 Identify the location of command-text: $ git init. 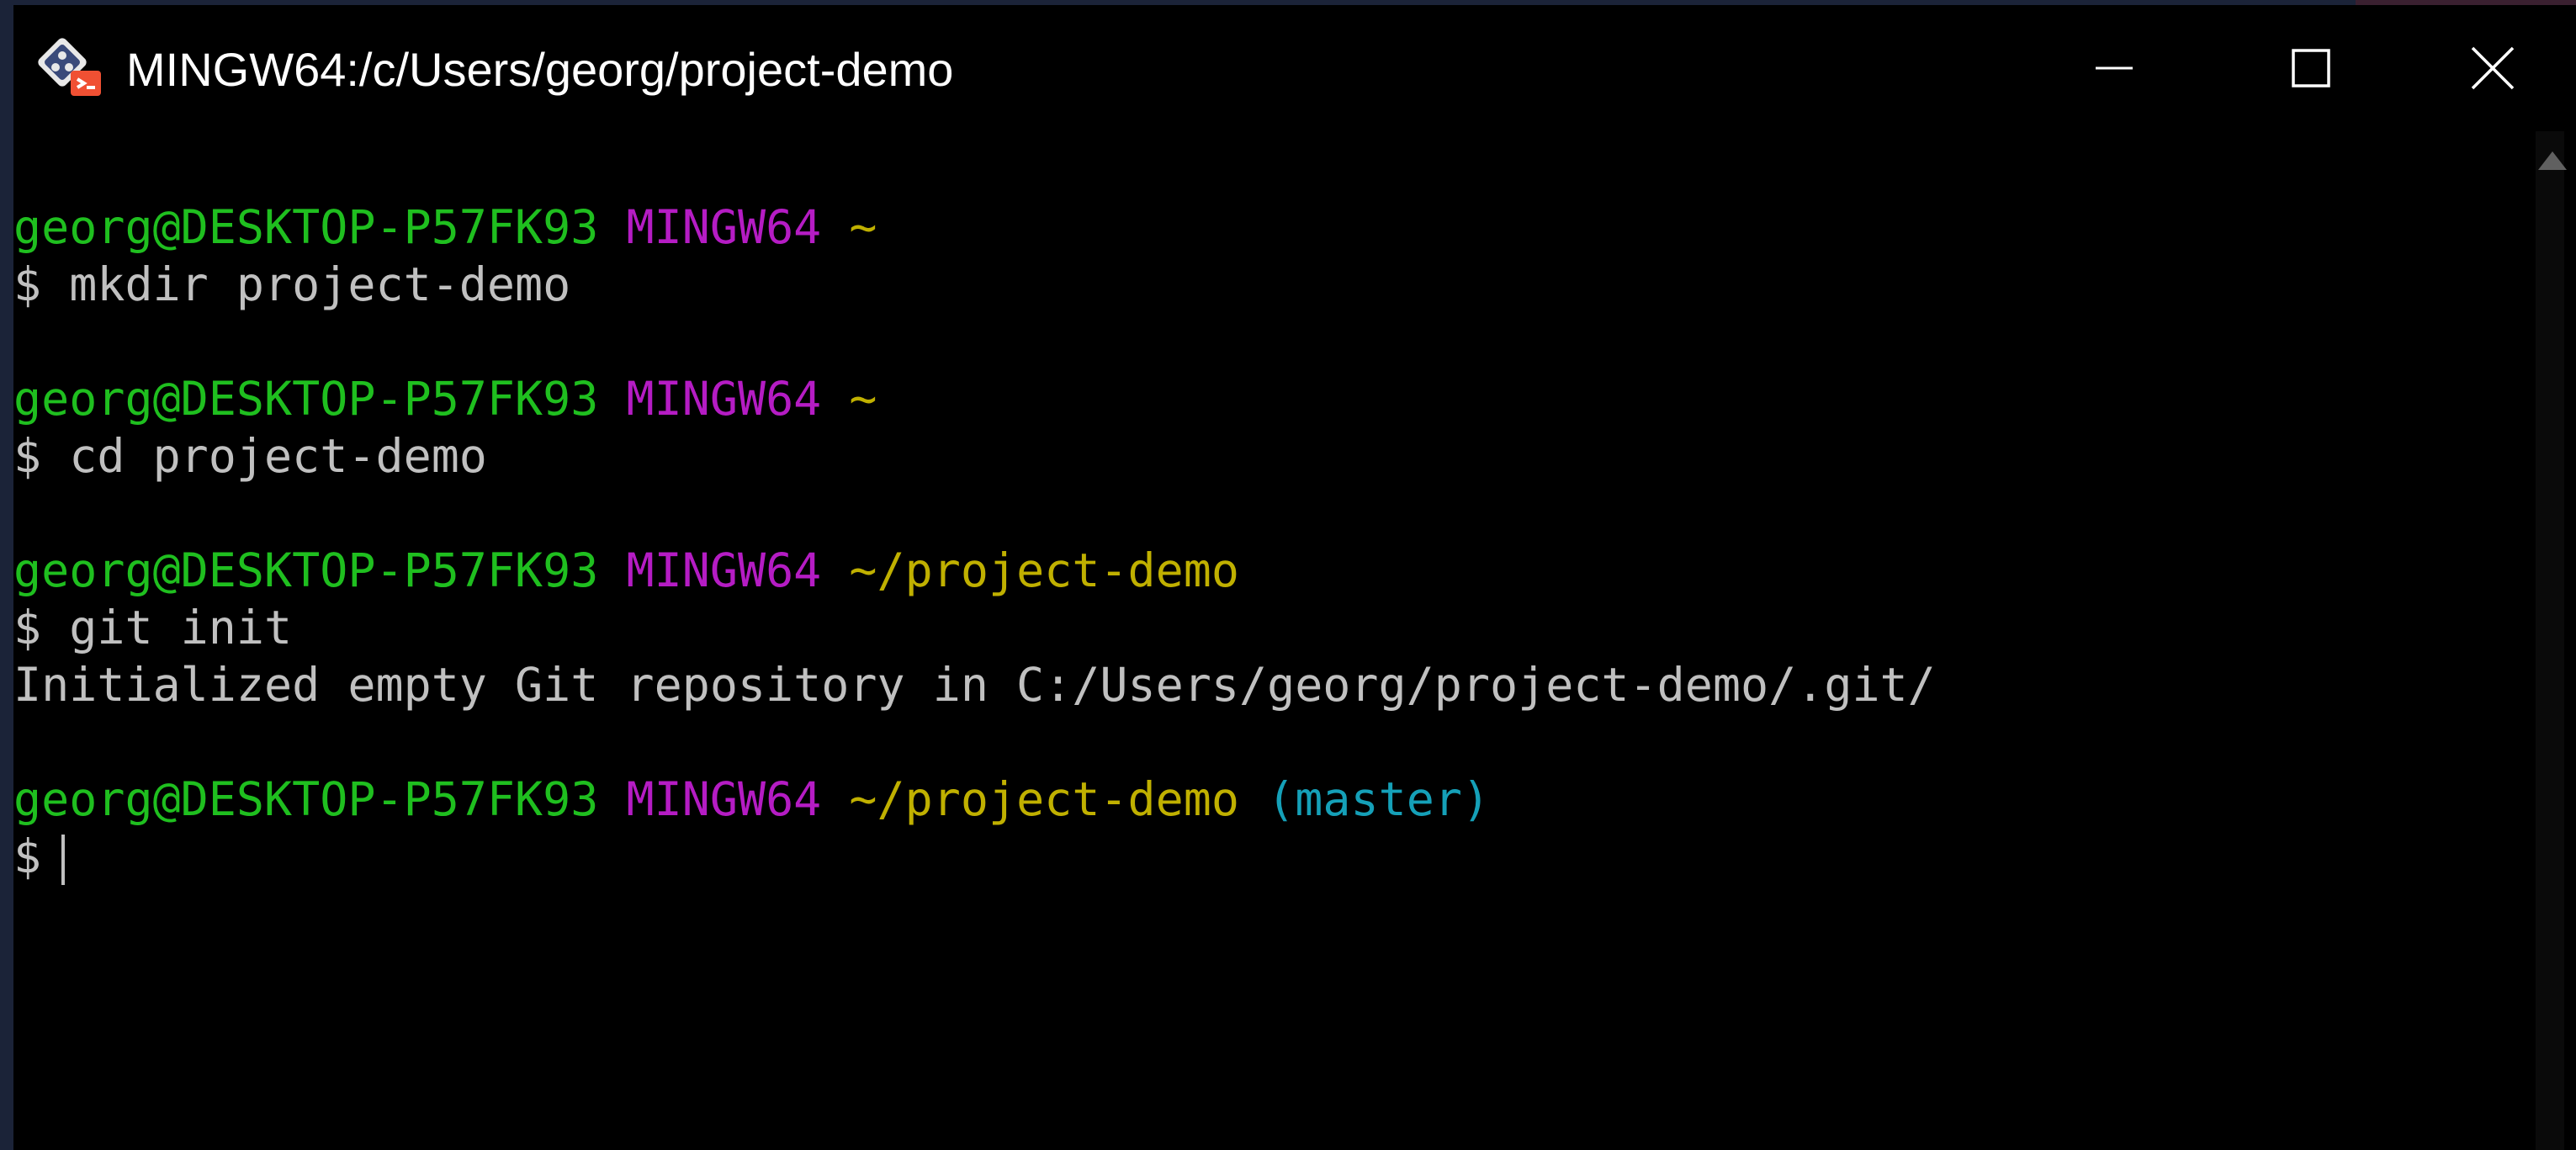
(153, 628).